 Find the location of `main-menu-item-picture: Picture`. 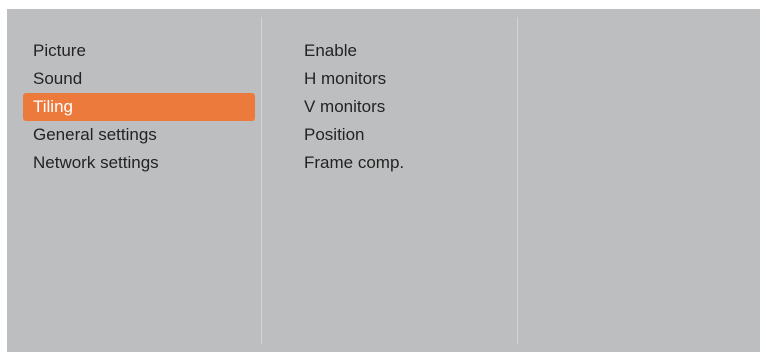

main-menu-item-picture: Picture is located at coordinates (139, 51).